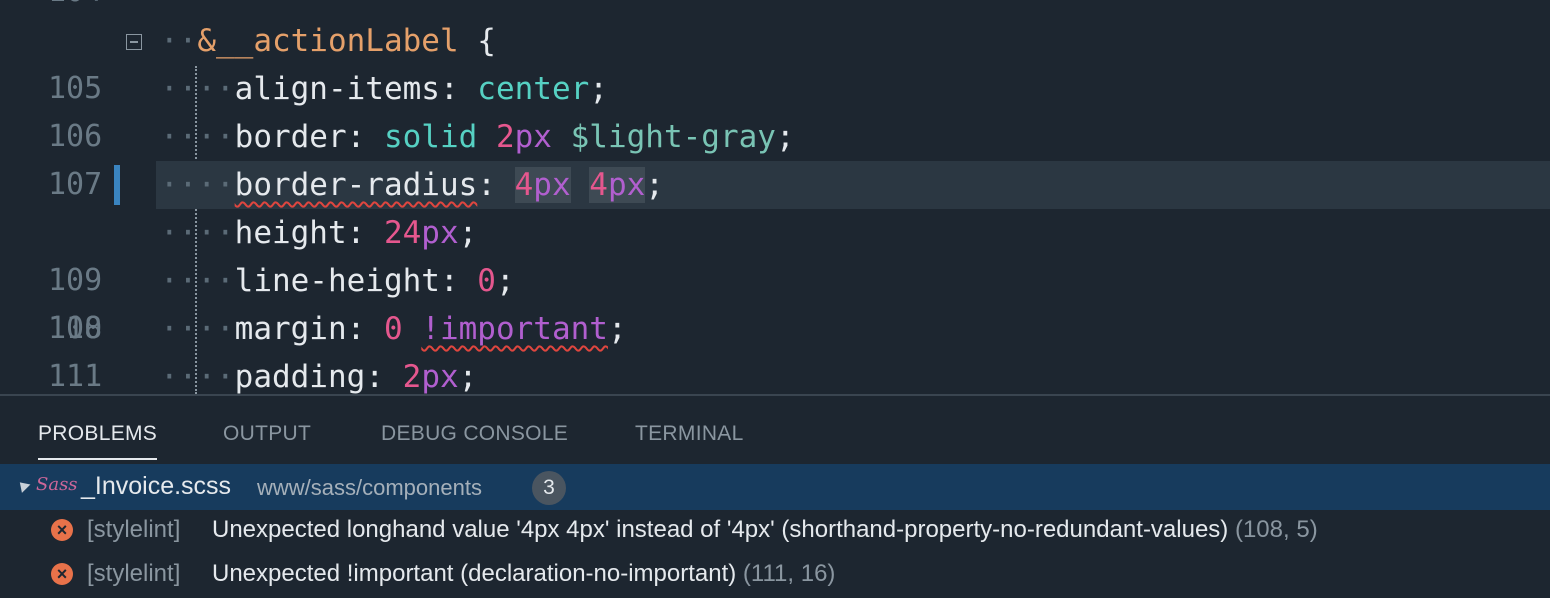 The width and height of the screenshot is (1550, 598). What do you see at coordinates (156, 486) in the screenshot?
I see `file-name: _Invoice.scss` at bounding box center [156, 486].